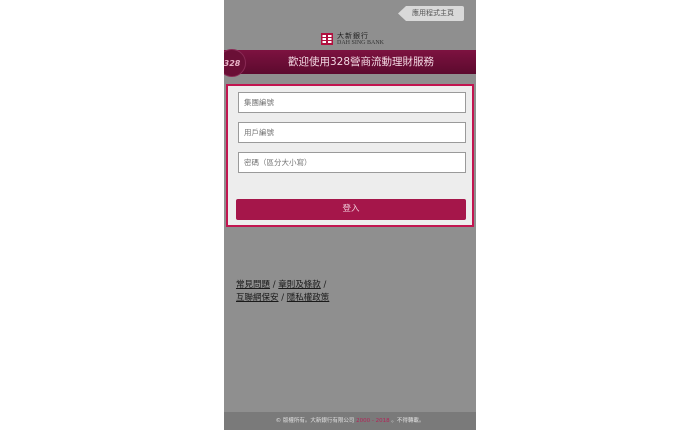  I want to click on bank-logo-icon, so click(327, 39).